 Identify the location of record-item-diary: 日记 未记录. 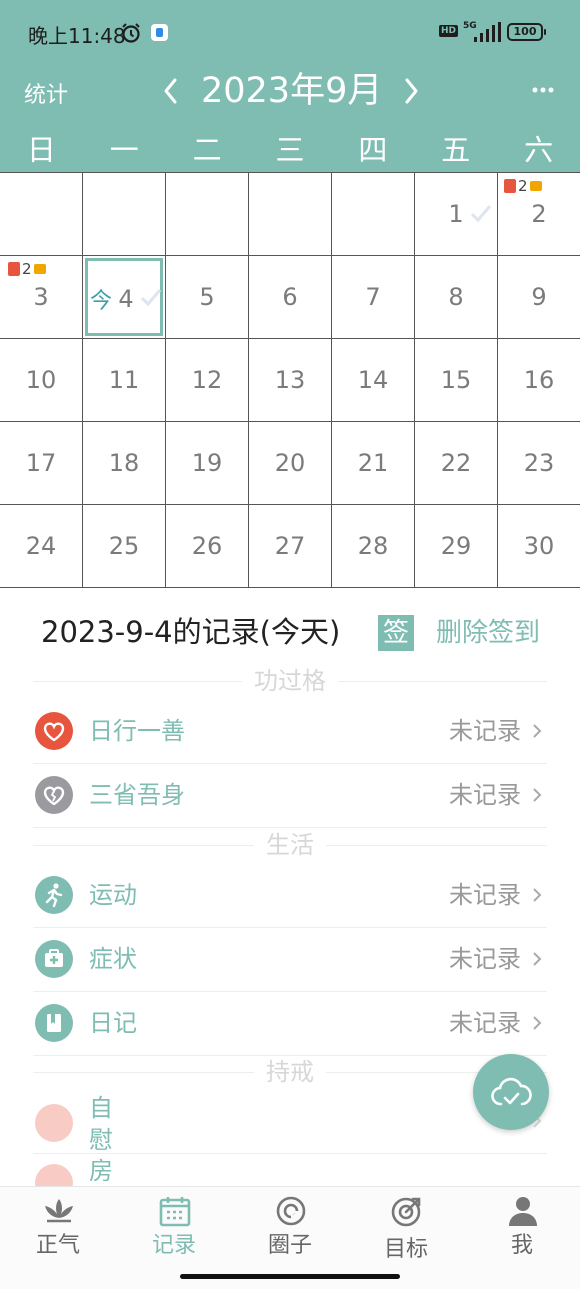
(290, 1024).